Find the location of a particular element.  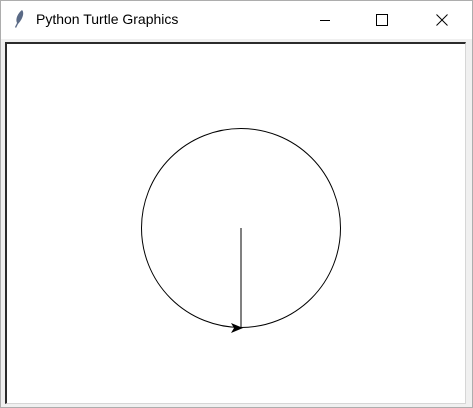

maximize-button is located at coordinates (382, 20).